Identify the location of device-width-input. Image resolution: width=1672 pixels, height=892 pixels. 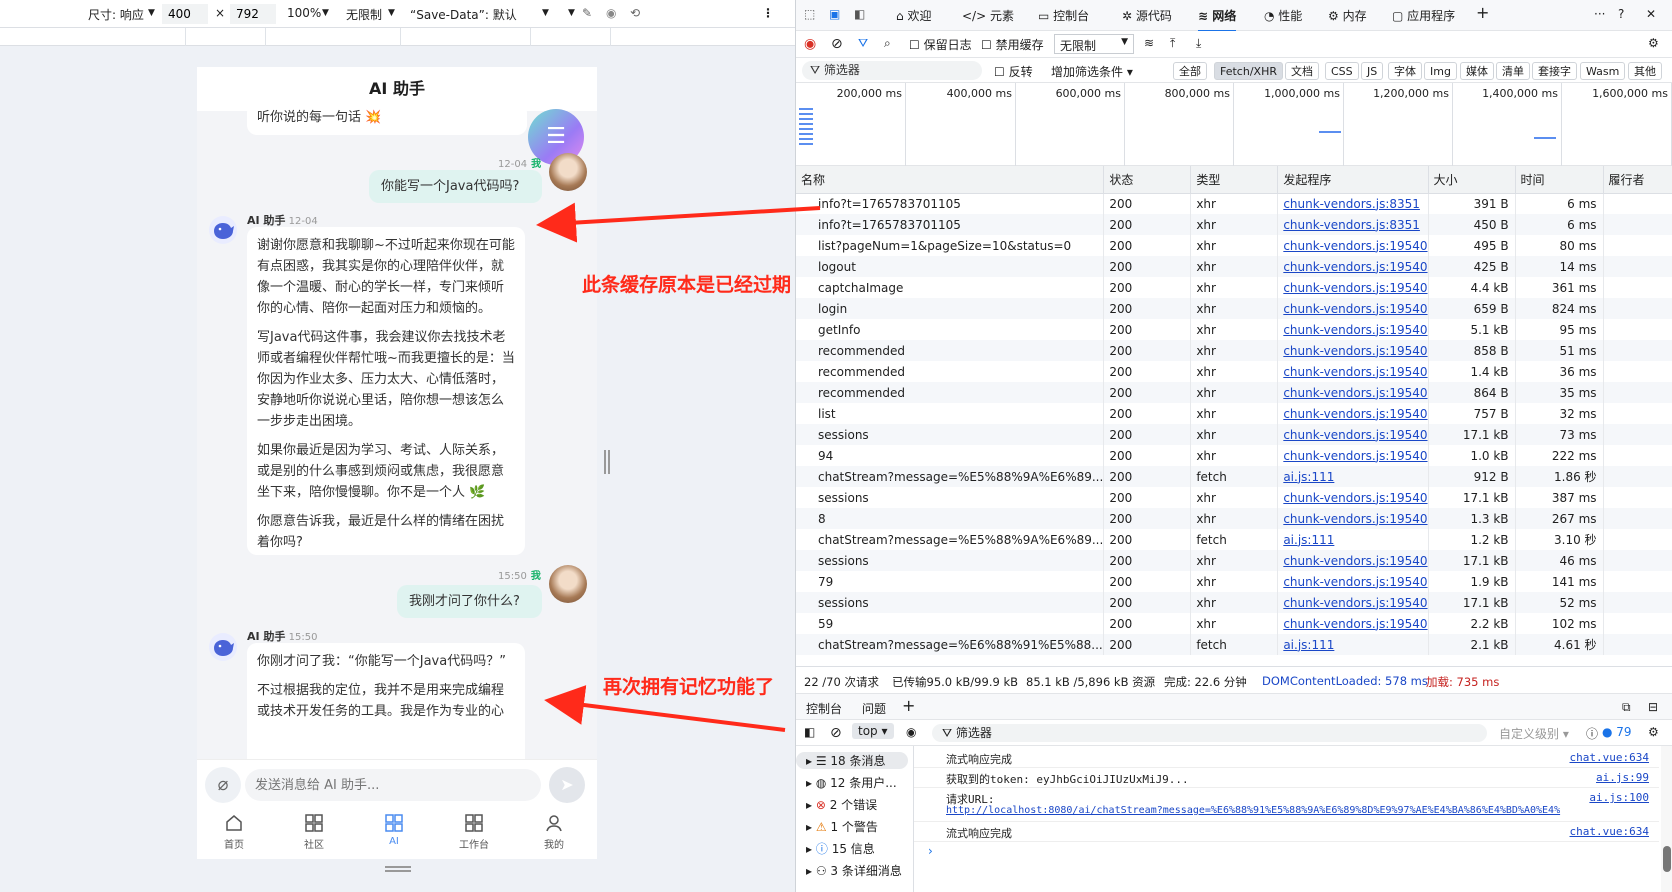
(185, 14).